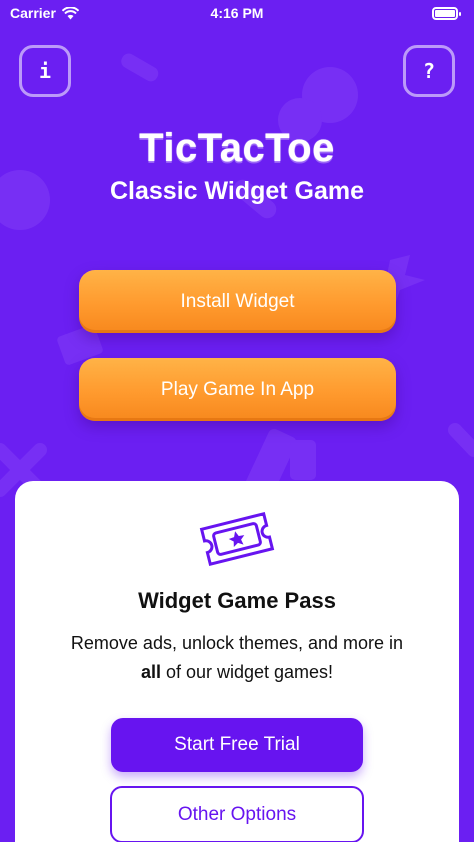  Describe the element at coordinates (150, 672) in the screenshot. I see `pass-desc-bold: all` at that location.